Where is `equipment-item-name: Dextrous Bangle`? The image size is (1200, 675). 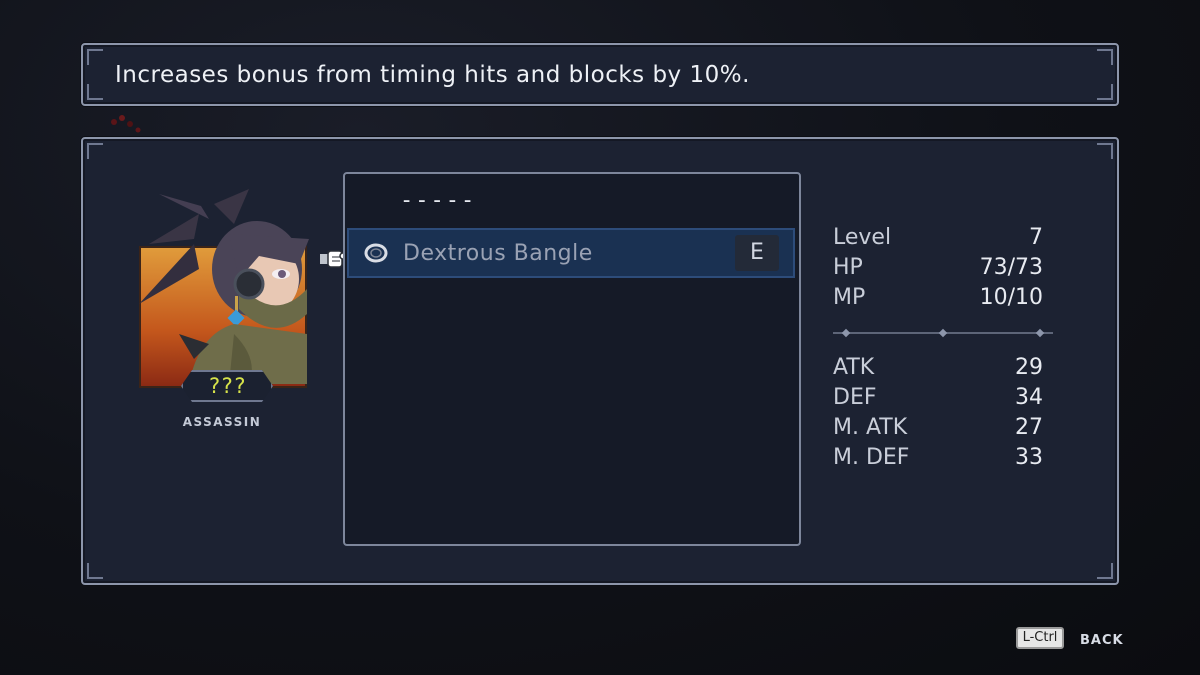 equipment-item-name: Dextrous Bangle is located at coordinates (498, 253).